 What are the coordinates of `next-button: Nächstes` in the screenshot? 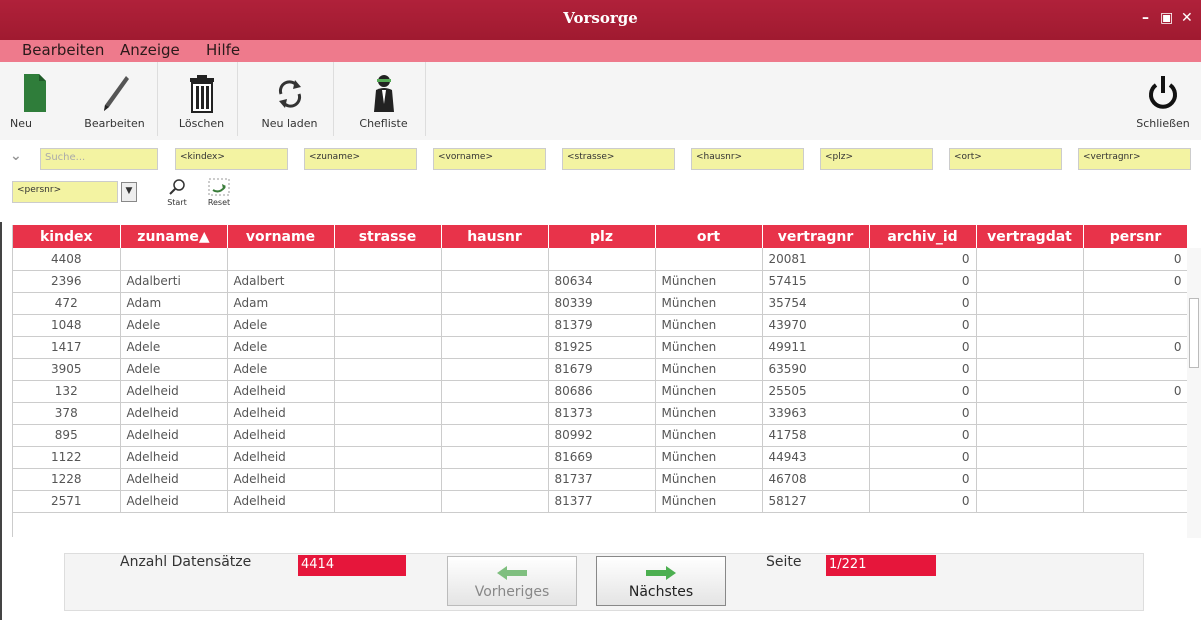 It's located at (661, 581).